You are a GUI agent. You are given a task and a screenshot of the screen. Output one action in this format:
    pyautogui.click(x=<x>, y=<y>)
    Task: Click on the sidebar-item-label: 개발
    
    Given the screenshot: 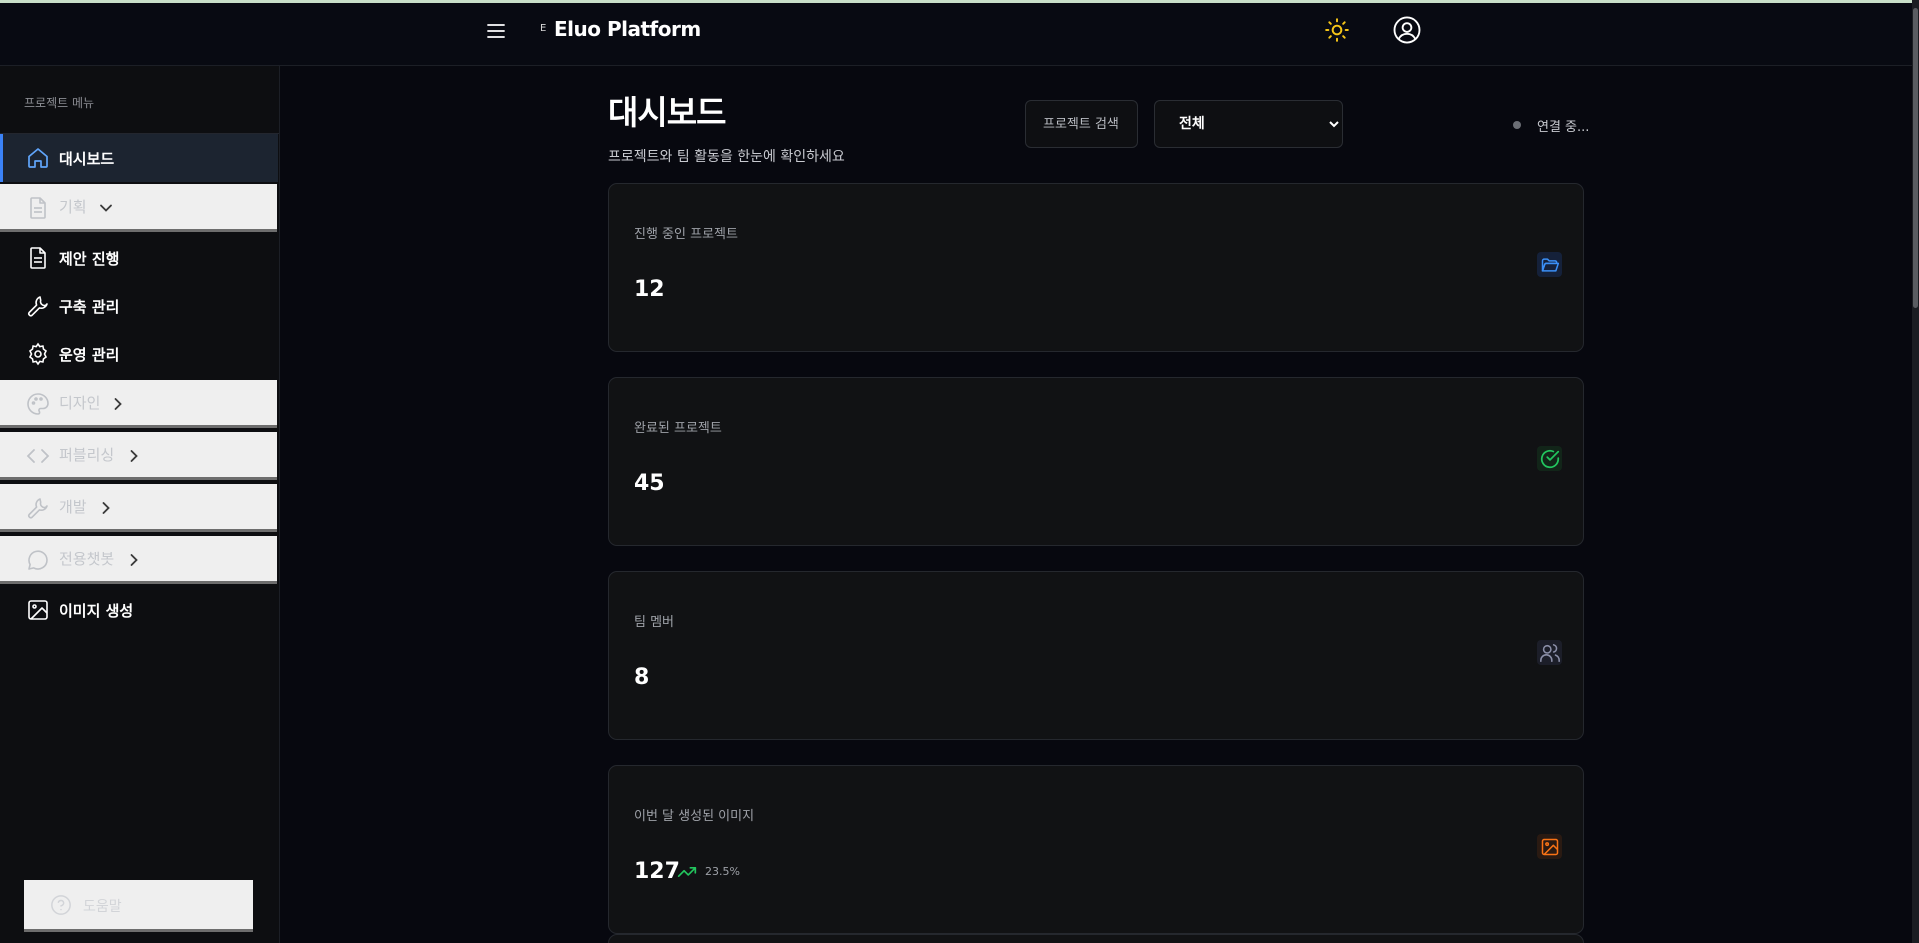 What is the action you would take?
    pyautogui.click(x=73, y=507)
    